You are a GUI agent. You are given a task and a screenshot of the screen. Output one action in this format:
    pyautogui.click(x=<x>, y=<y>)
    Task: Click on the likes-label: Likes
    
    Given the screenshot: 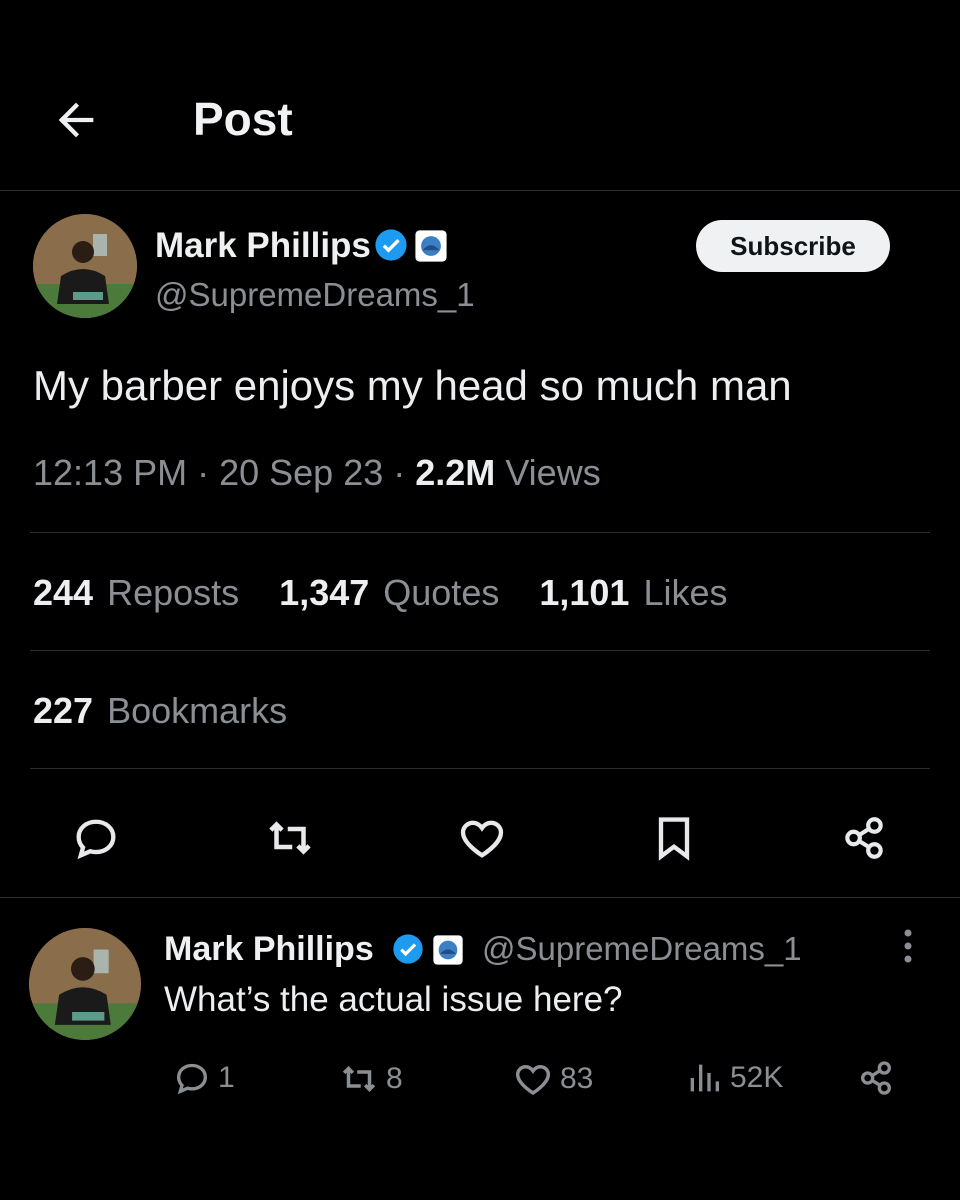 What is the action you would take?
    pyautogui.click(x=685, y=592)
    